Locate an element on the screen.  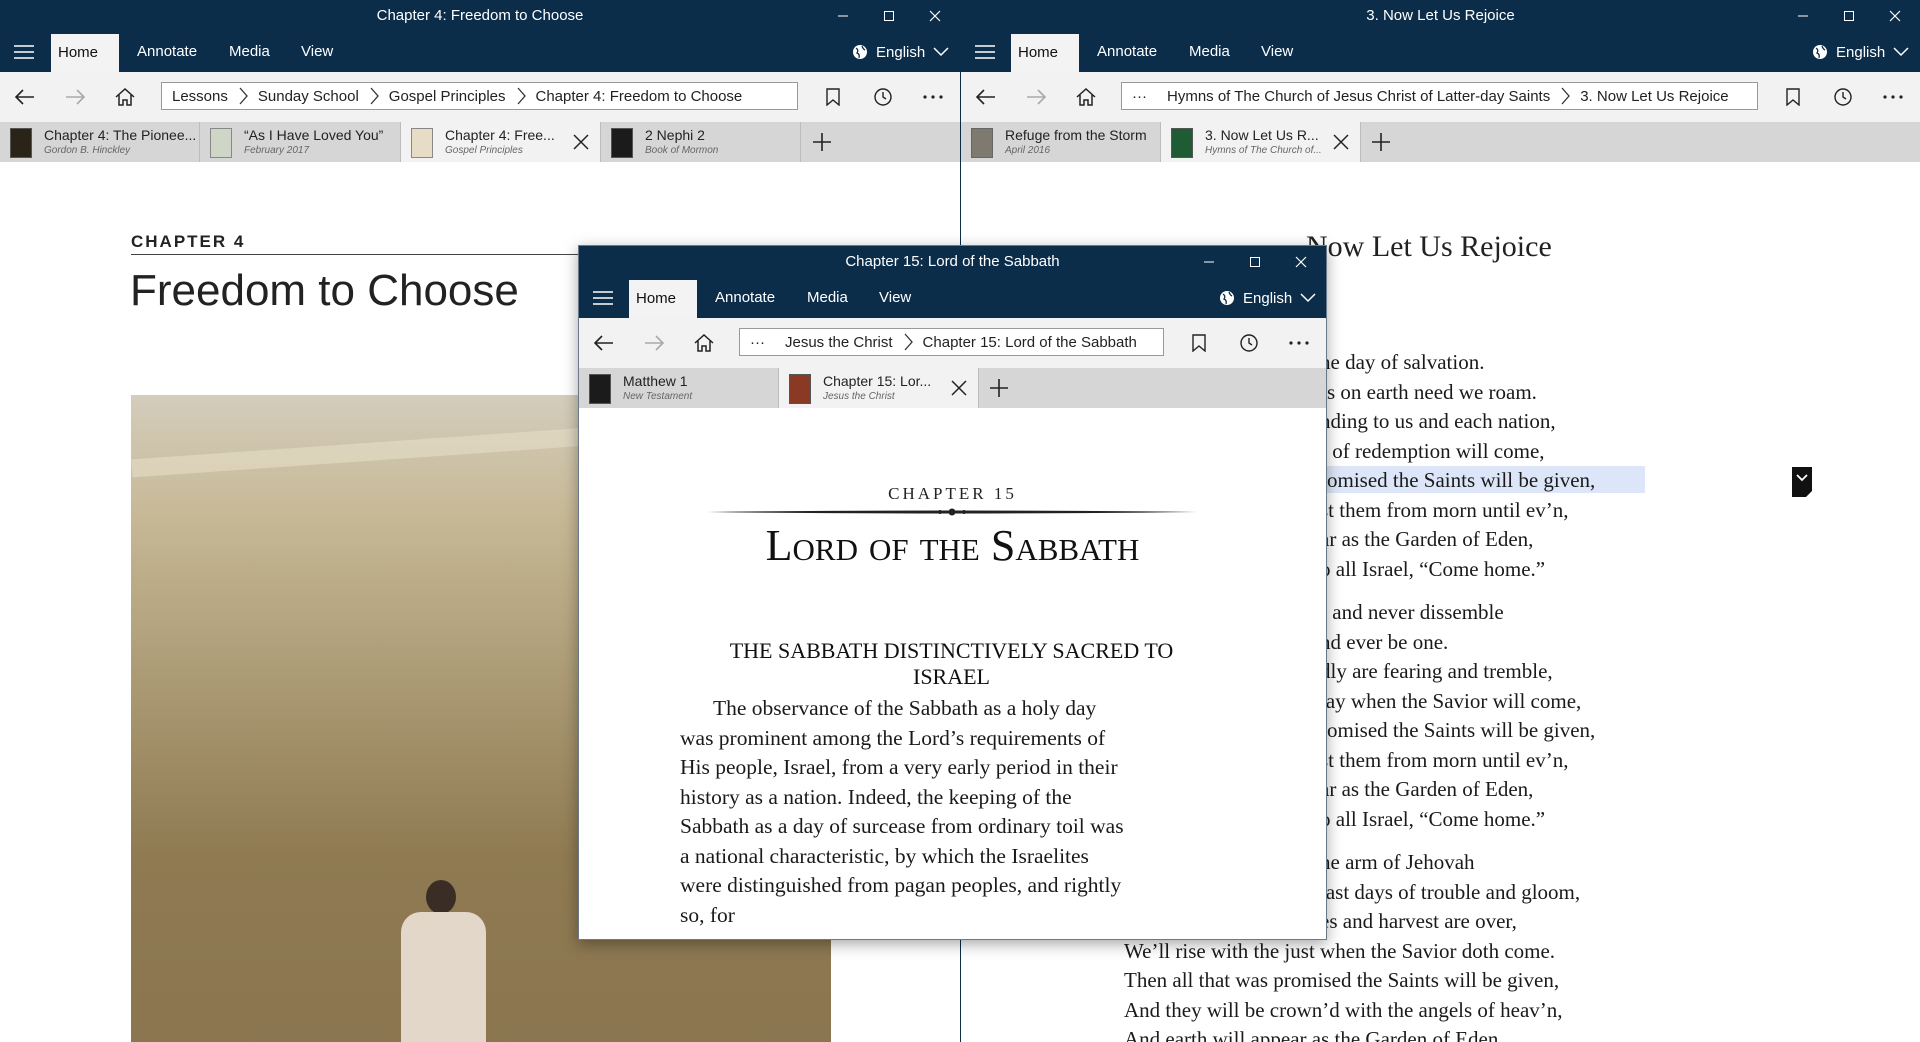
center-bookmark-button is located at coordinates (1199, 343).